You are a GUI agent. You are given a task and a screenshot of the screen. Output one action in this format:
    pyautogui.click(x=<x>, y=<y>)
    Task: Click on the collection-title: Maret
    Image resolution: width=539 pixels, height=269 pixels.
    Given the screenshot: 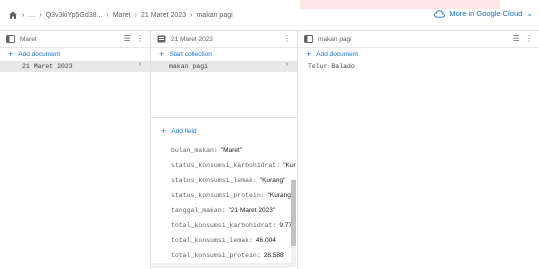 What is the action you would take?
    pyautogui.click(x=28, y=39)
    